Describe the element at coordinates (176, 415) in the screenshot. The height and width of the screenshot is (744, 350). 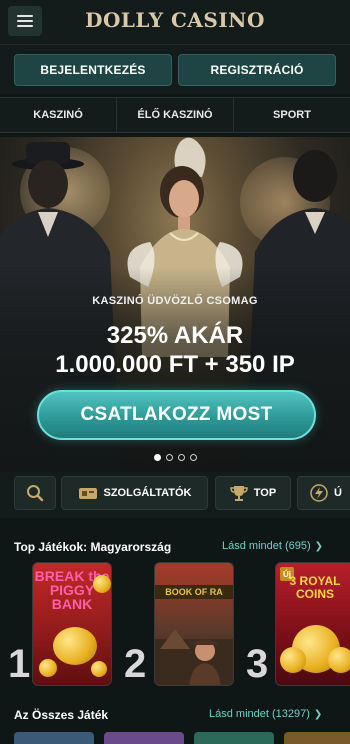
I see `join-now-button: CSATLAKOZZ MOST` at that location.